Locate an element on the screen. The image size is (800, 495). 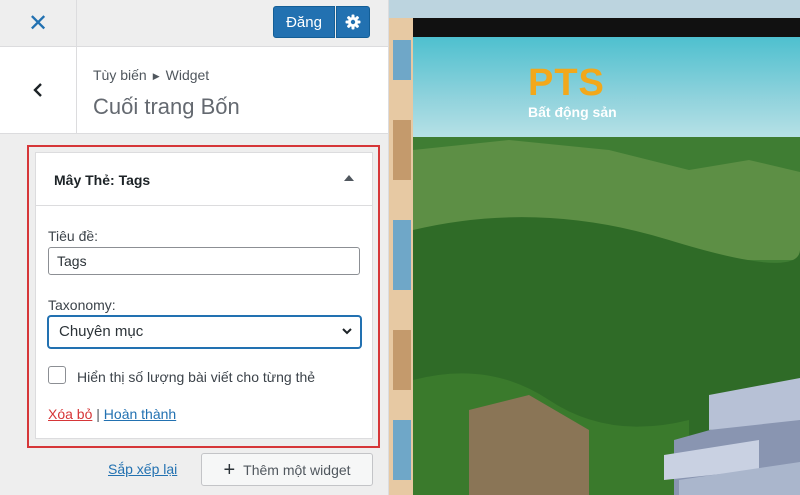
breadcrumb: Tùy biến ▶ Widget is located at coordinates (151, 75).